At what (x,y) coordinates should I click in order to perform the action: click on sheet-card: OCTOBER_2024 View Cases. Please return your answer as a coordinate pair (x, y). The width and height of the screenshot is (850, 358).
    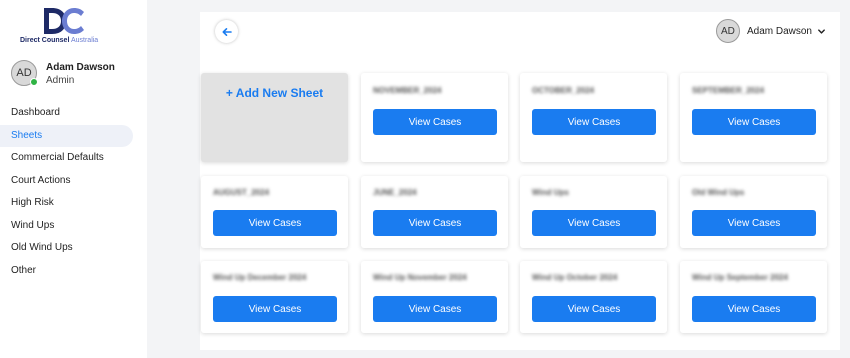
    Looking at the image, I should click on (593, 117).